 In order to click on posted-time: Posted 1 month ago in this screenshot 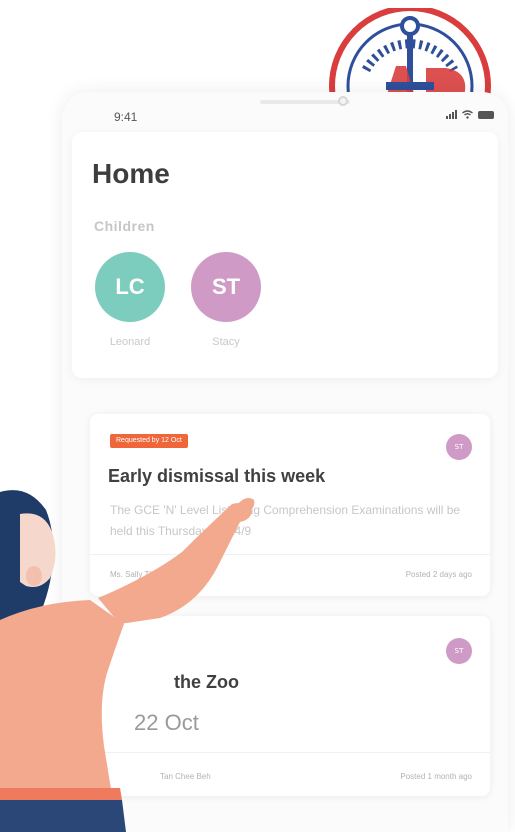, I will do `click(436, 776)`.